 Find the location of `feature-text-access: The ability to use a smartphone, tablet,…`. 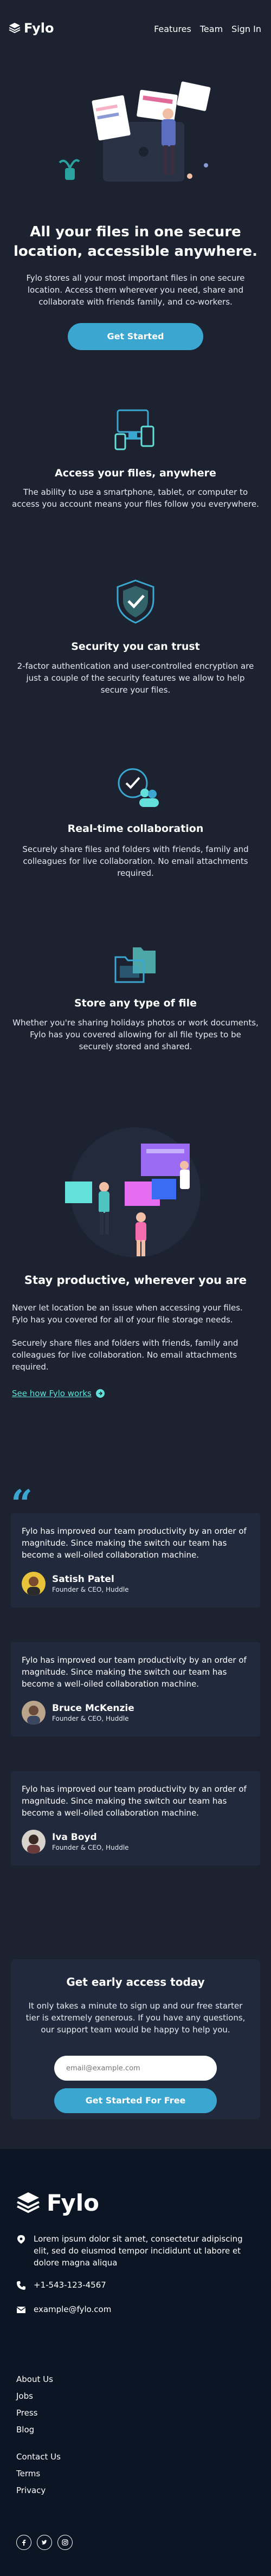

feature-text-access: The ability to use a smartphone, tablet,… is located at coordinates (135, 498).